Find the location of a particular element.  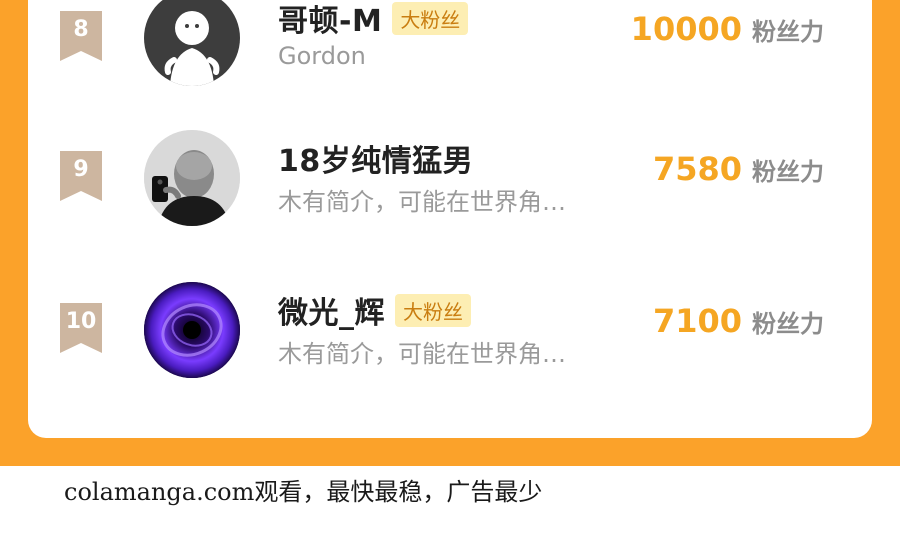

rank-ribbon: 9 is located at coordinates (81, 176).